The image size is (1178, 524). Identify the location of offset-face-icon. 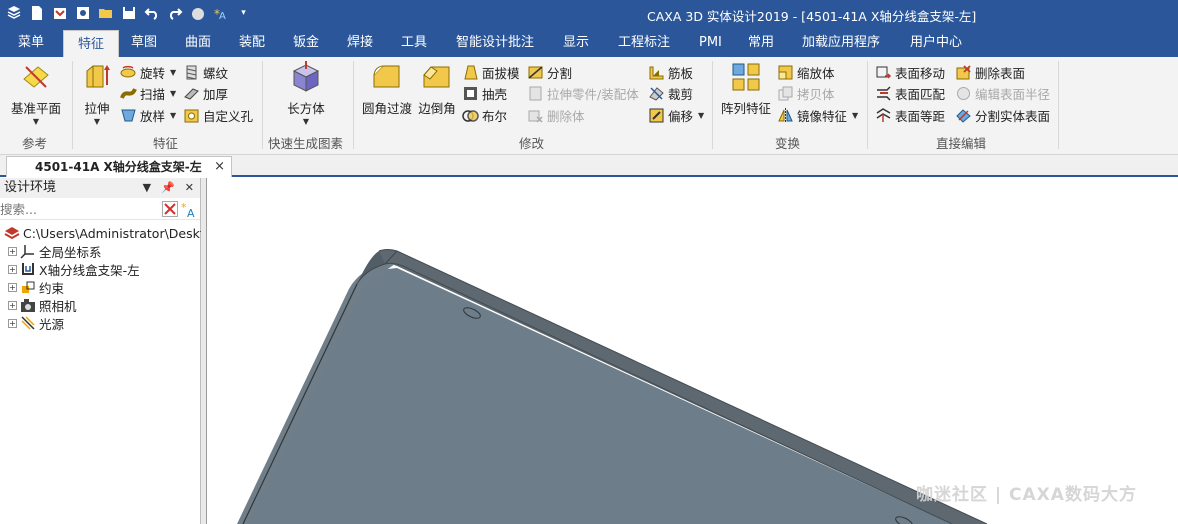
(883, 114).